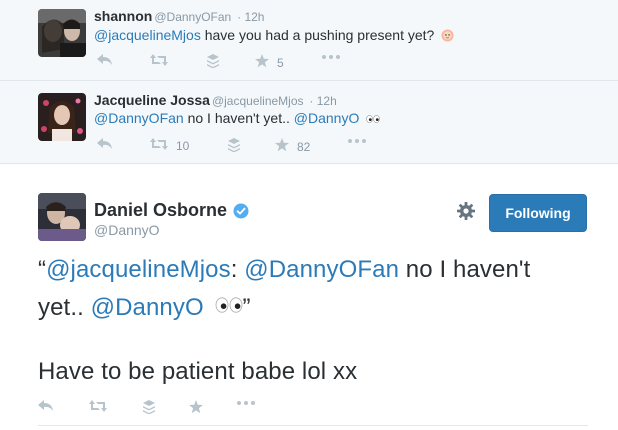  What do you see at coordinates (292, 146) in the screenshot?
I see `favorite-button: 82` at bounding box center [292, 146].